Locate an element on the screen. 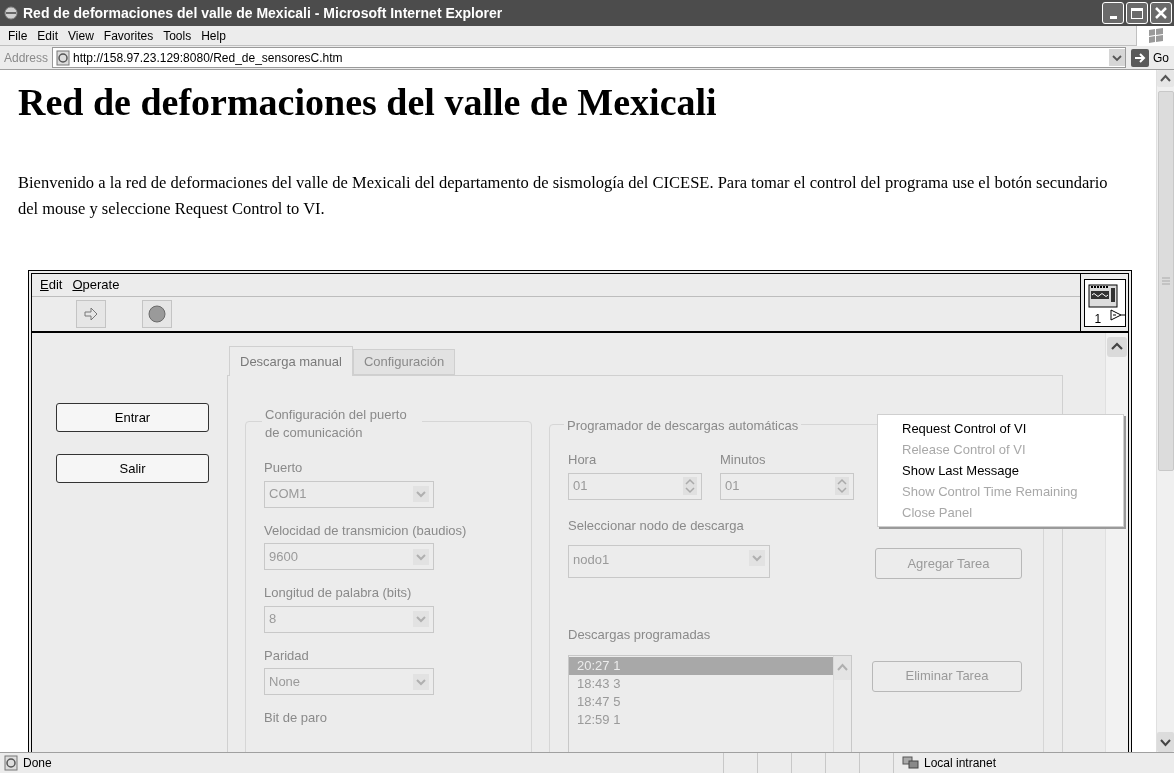 The height and width of the screenshot is (773, 1174). tab: Configuración is located at coordinates (404, 362).